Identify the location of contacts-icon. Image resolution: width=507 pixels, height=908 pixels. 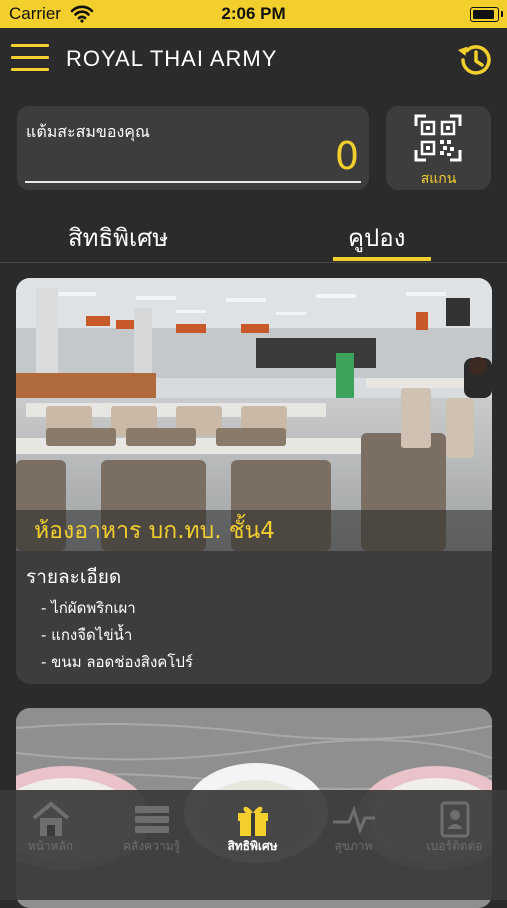
(455, 819).